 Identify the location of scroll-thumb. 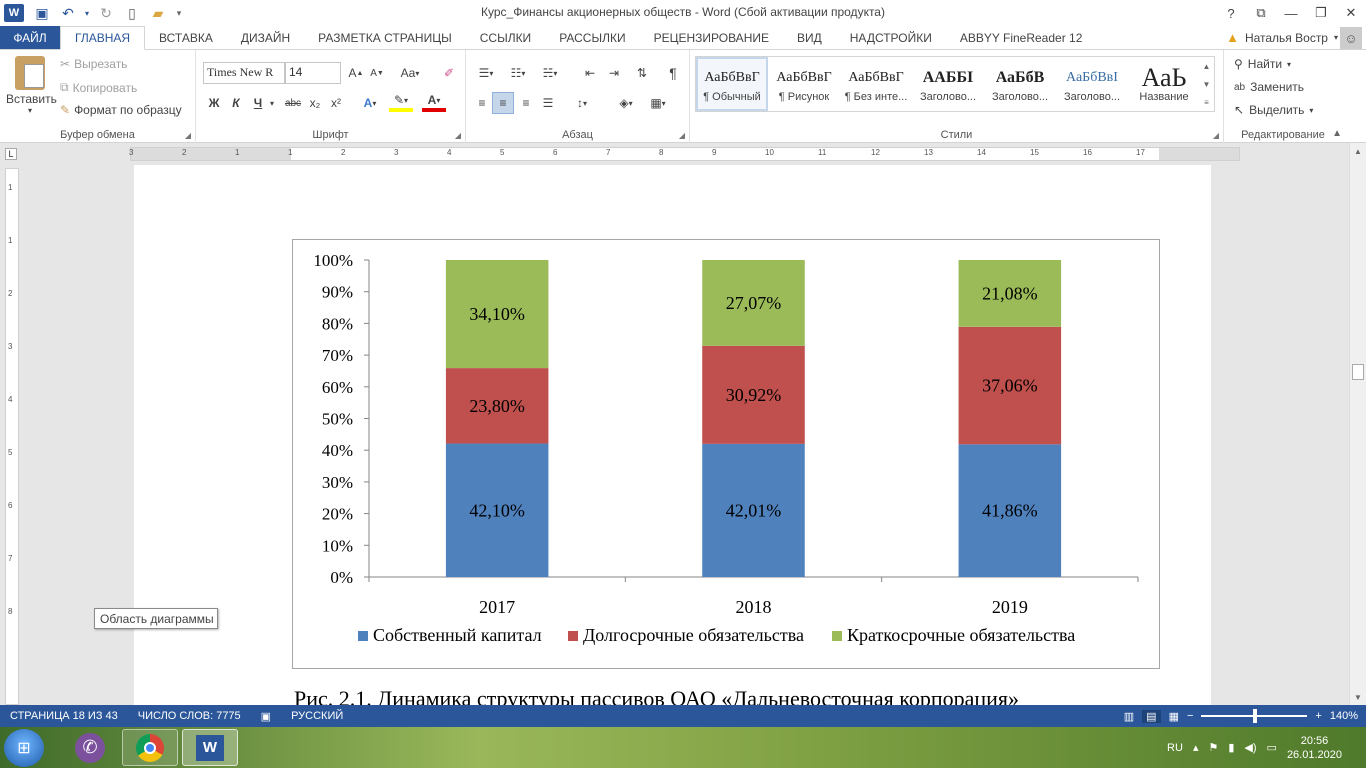
(1358, 372).